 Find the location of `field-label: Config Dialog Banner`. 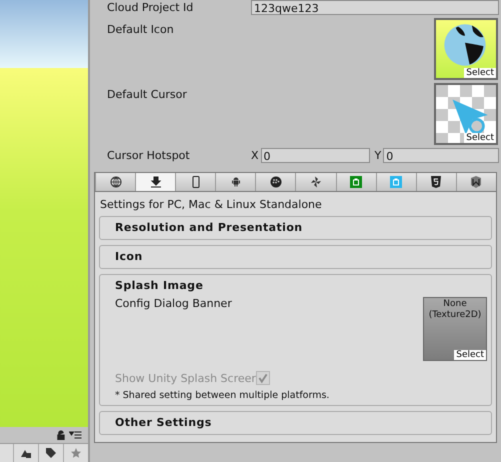

field-label: Config Dialog Banner is located at coordinates (173, 304).